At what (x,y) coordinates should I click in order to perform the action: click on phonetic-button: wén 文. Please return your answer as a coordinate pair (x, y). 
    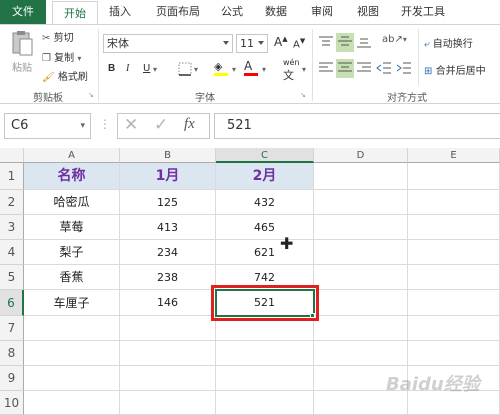
    Looking at the image, I should click on (291, 70).